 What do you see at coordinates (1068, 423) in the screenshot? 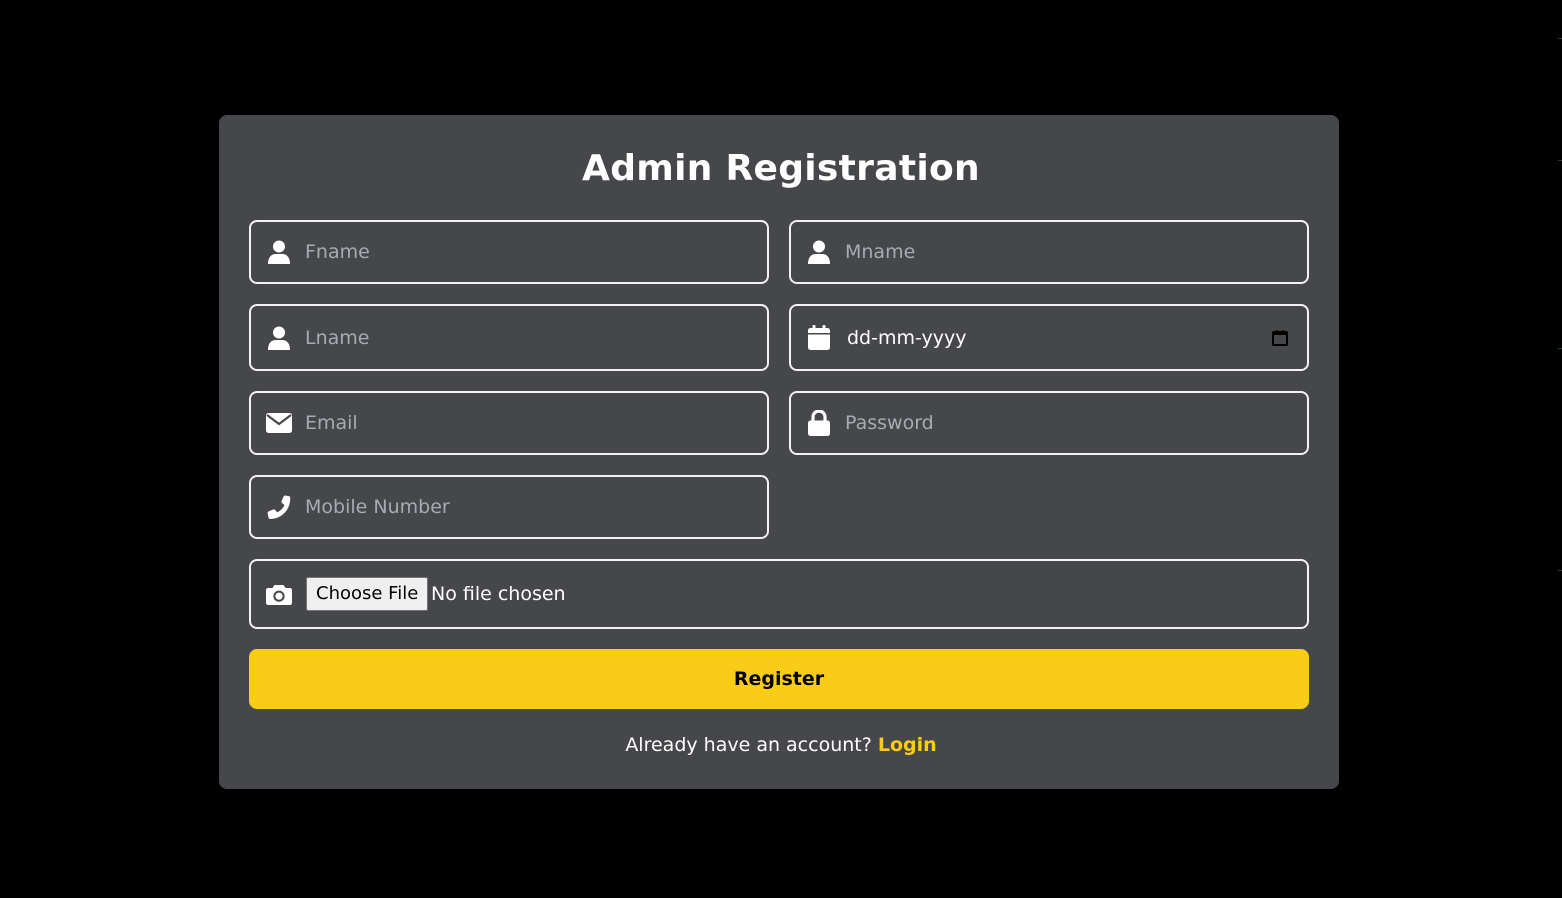
I see `password-input` at bounding box center [1068, 423].